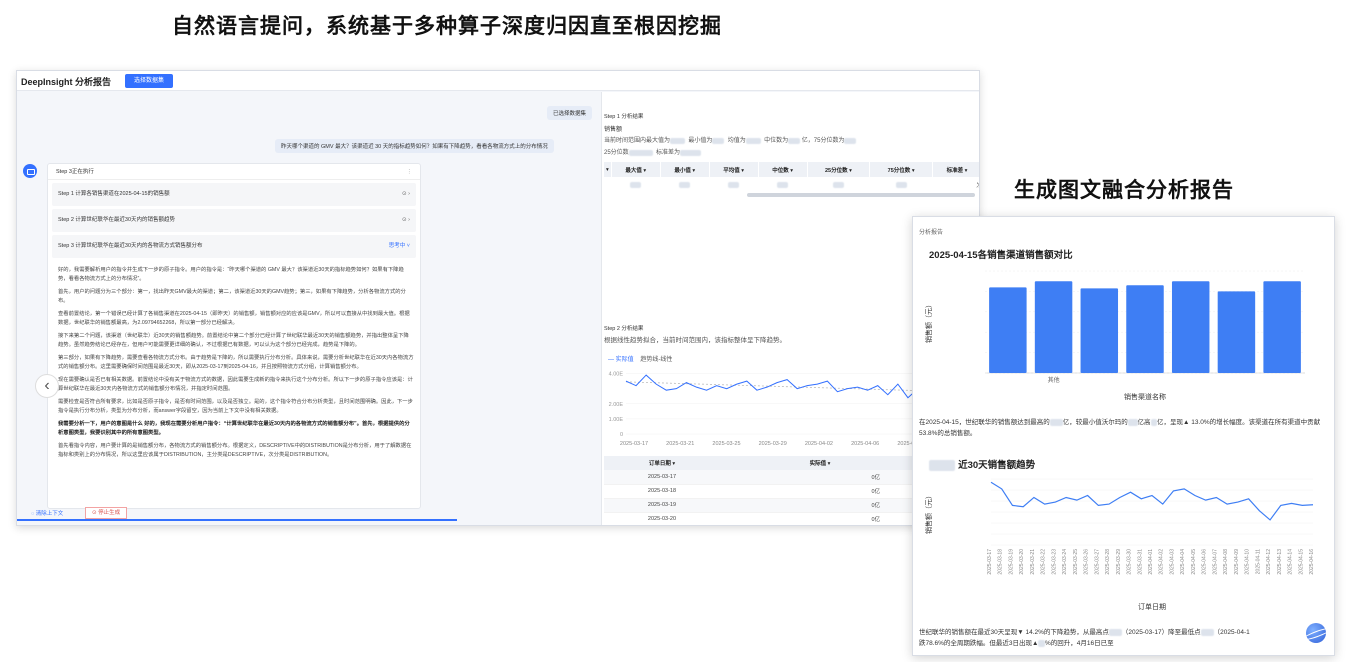 The width and height of the screenshot is (1358, 662). I want to click on x-tick-label: 2025-03-28, so click(1108, 562).